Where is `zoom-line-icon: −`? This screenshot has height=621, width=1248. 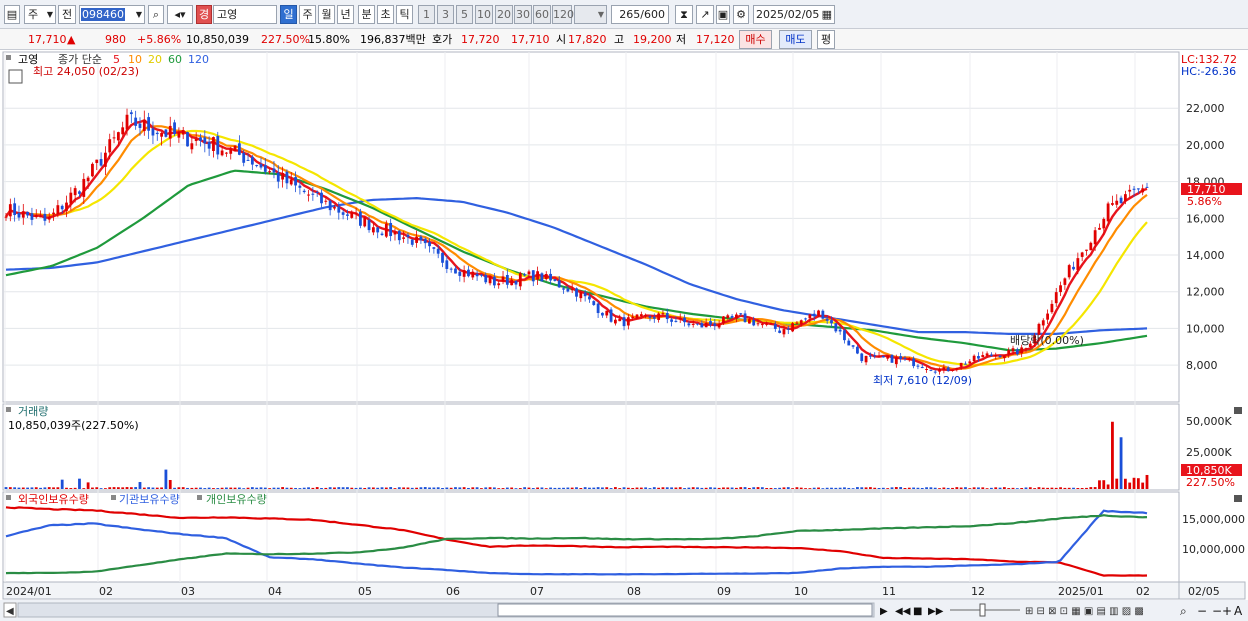 zoom-line-icon: − is located at coordinates (1217, 611).